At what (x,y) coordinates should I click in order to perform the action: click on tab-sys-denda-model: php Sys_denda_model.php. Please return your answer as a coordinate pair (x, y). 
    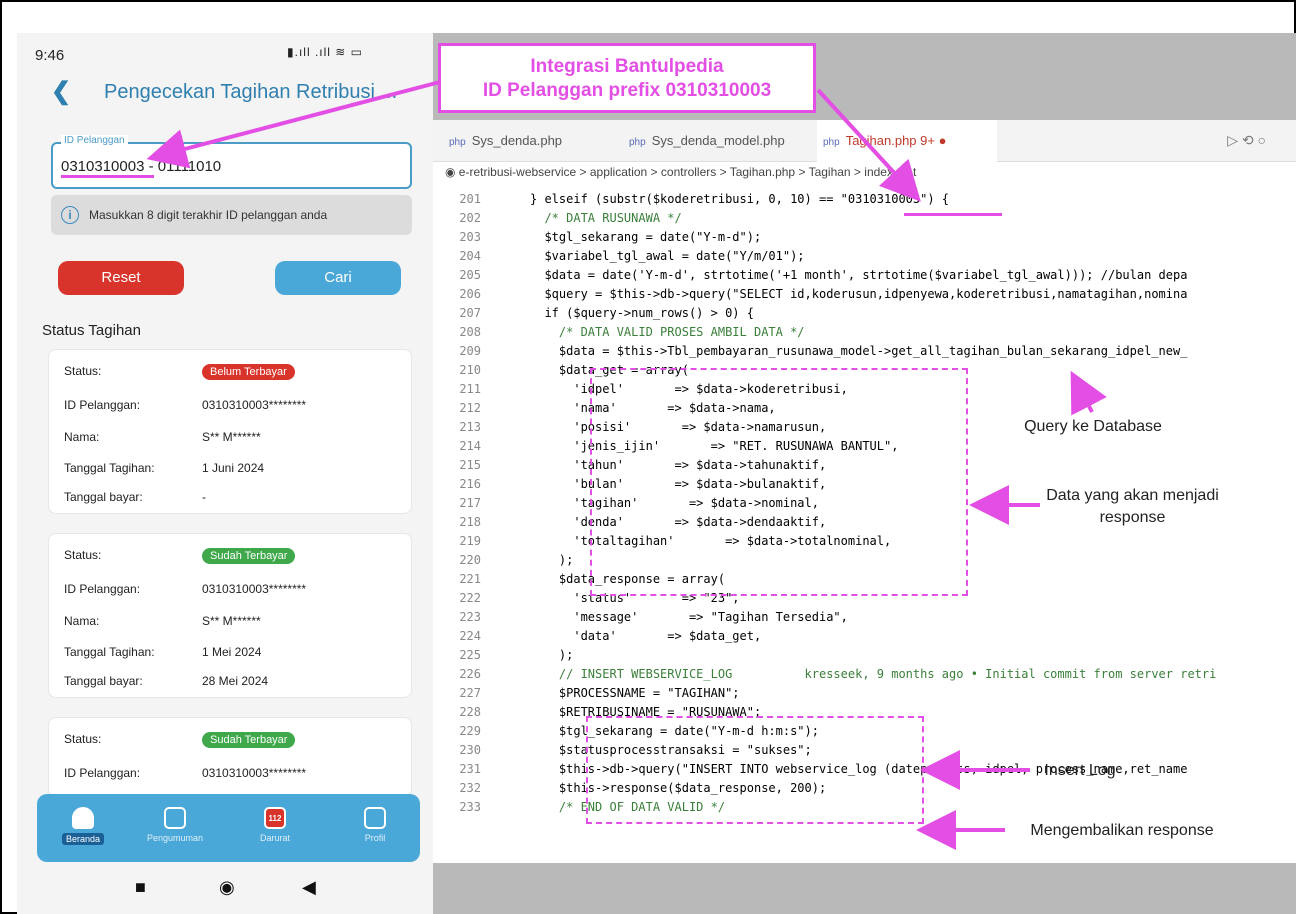
    Looking at the image, I should click on (718, 141).